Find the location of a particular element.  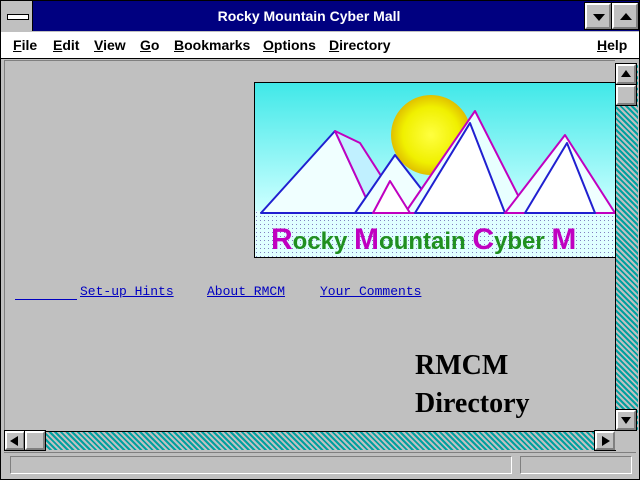

maximize-button is located at coordinates (625, 16).